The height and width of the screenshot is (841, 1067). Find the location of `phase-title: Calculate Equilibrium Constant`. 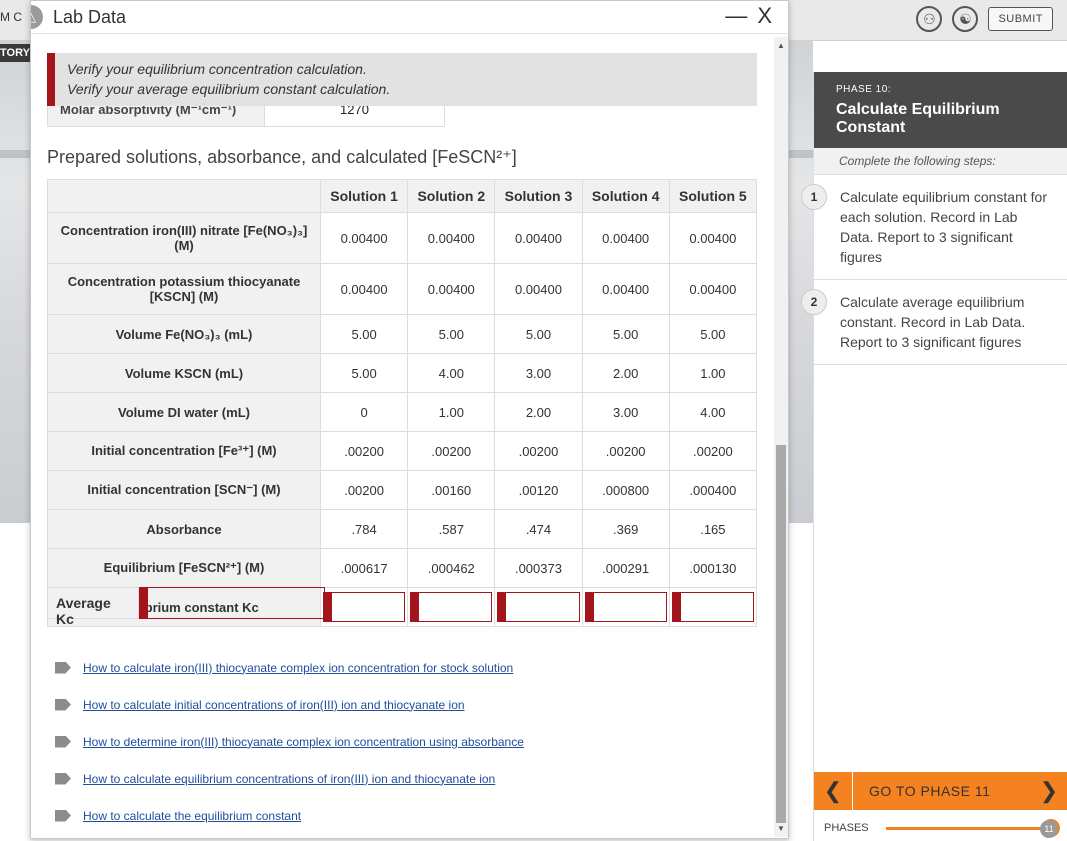

phase-title: Calculate Equilibrium Constant is located at coordinates (918, 118).